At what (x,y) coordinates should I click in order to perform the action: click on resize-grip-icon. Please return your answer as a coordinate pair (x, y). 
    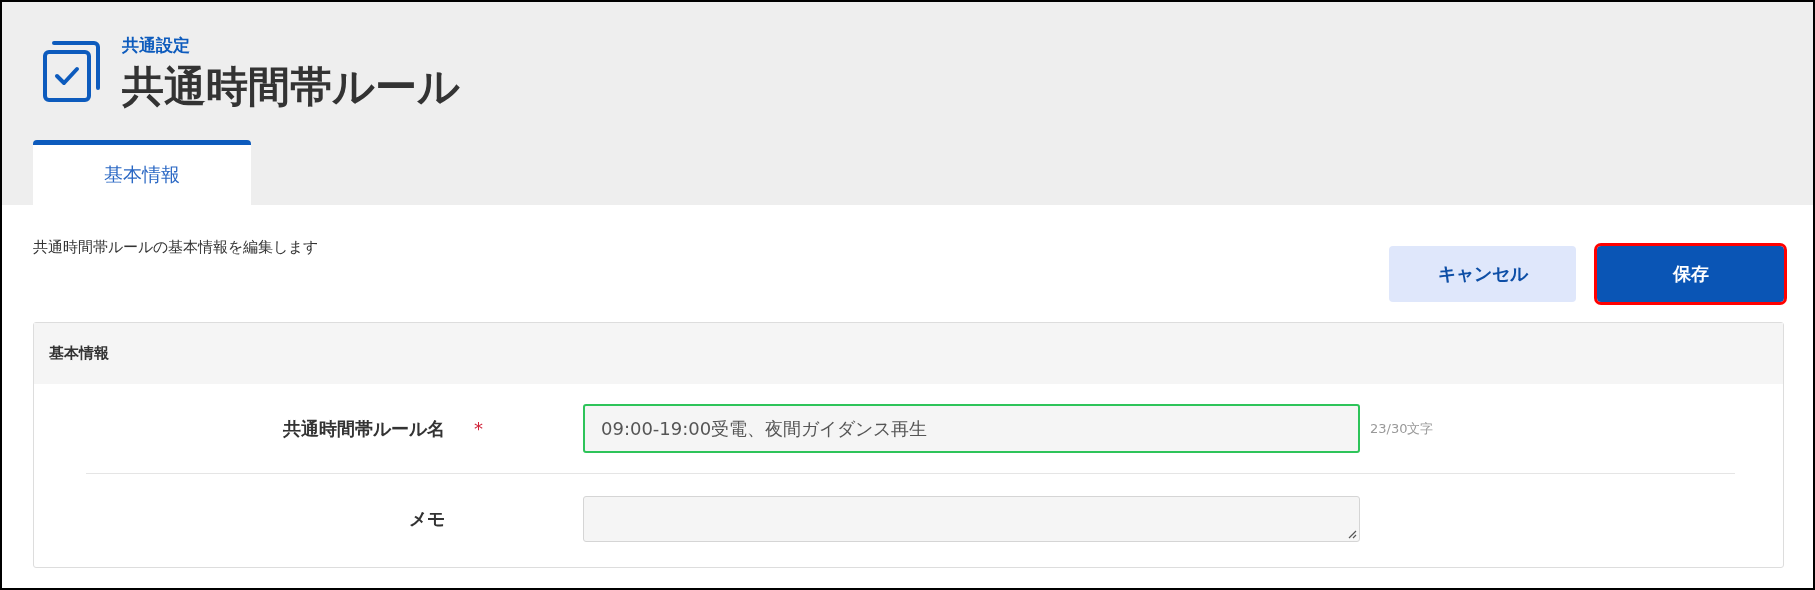
    Looking at the image, I should click on (1352, 533).